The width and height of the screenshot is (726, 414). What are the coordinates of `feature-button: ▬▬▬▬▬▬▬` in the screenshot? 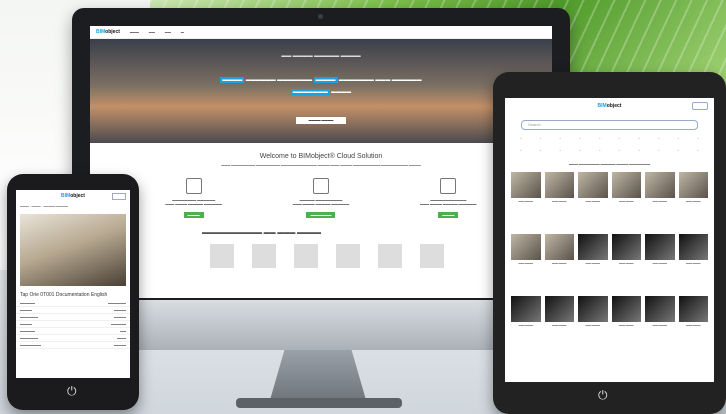 It's located at (321, 215).